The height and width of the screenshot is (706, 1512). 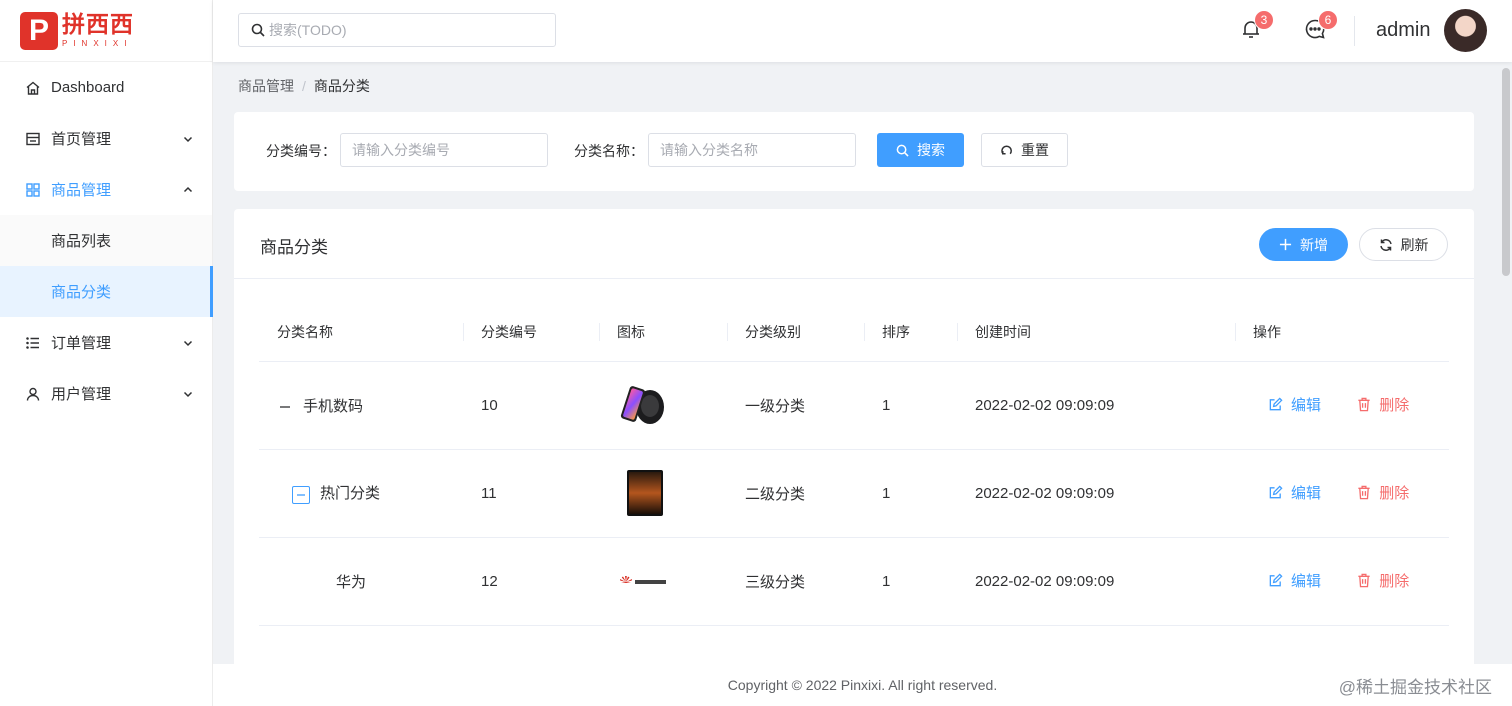 What do you see at coordinates (642, 405) in the screenshot?
I see `phone-charger-image` at bounding box center [642, 405].